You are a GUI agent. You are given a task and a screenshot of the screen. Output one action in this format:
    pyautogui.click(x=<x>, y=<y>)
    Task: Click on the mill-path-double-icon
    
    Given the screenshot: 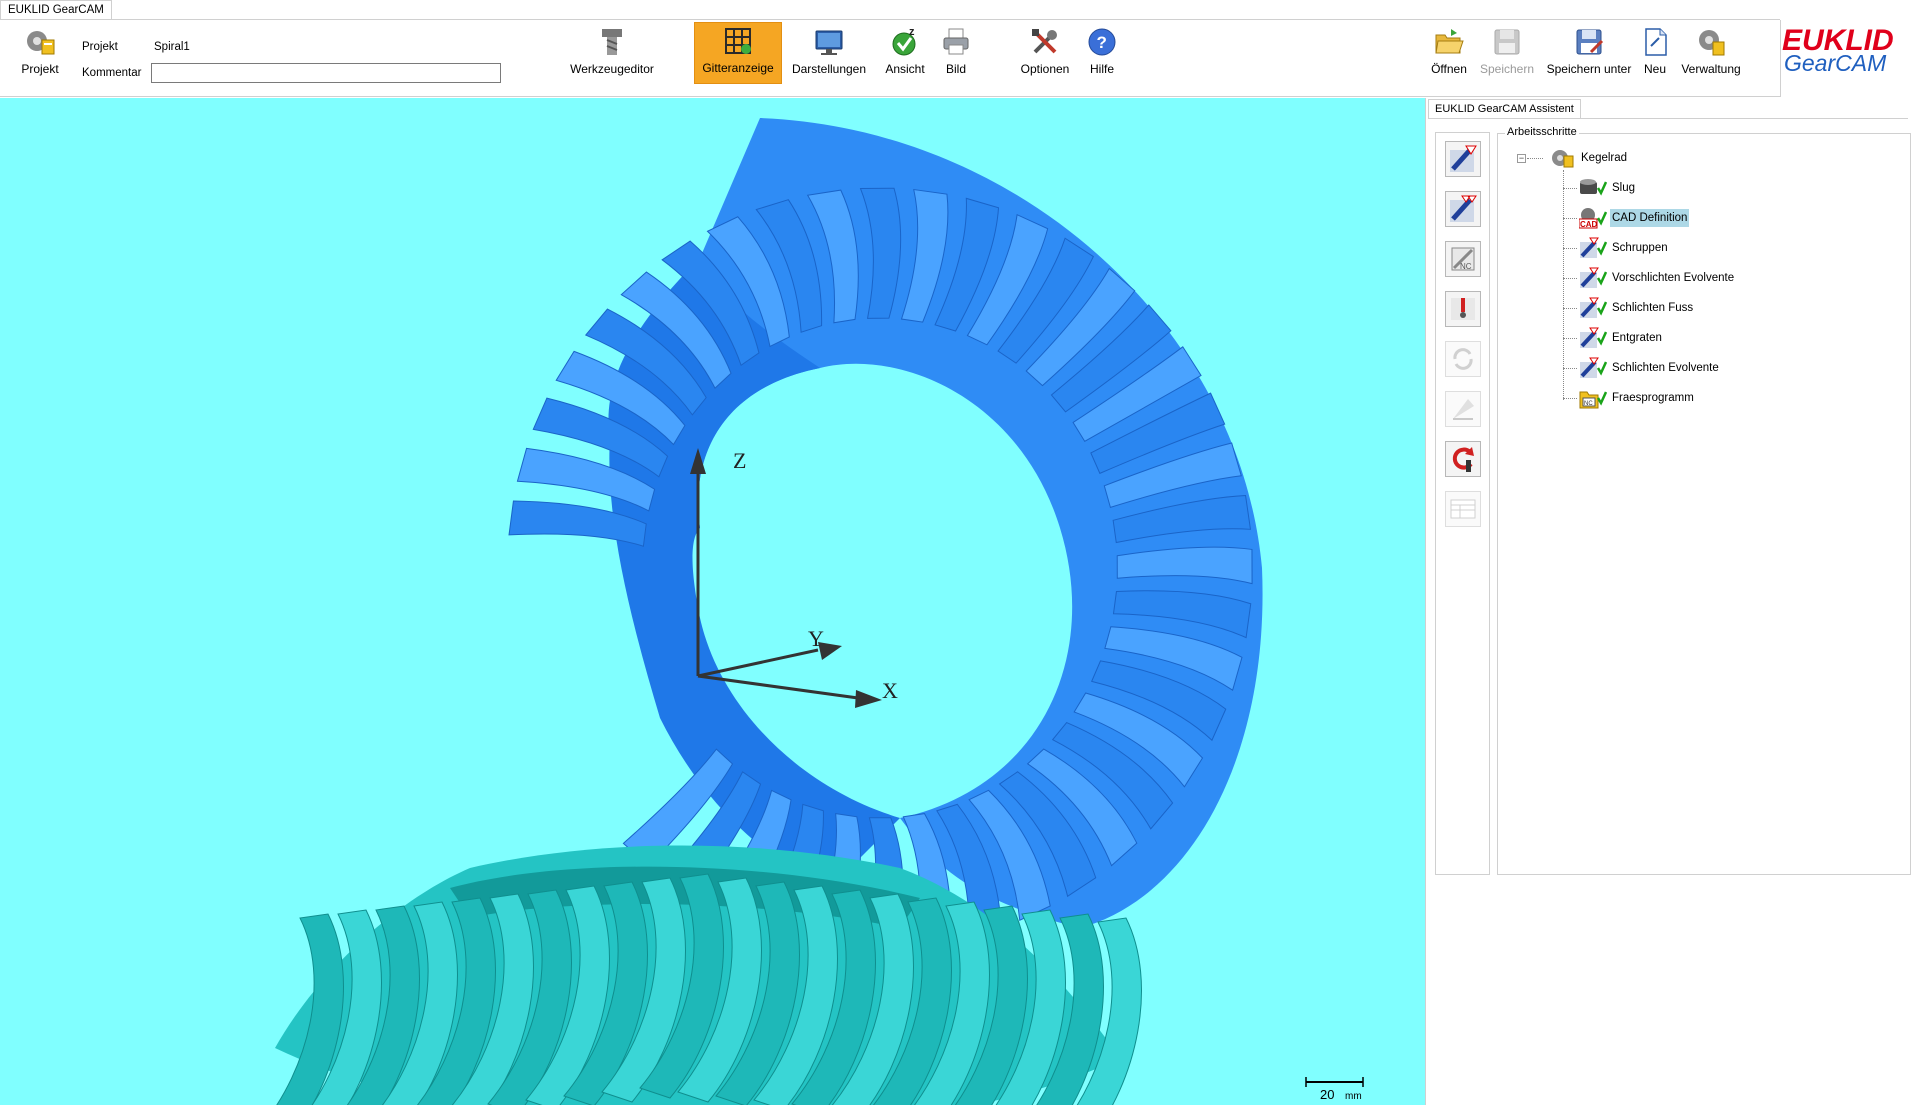 What is the action you would take?
    pyautogui.click(x=1463, y=209)
    